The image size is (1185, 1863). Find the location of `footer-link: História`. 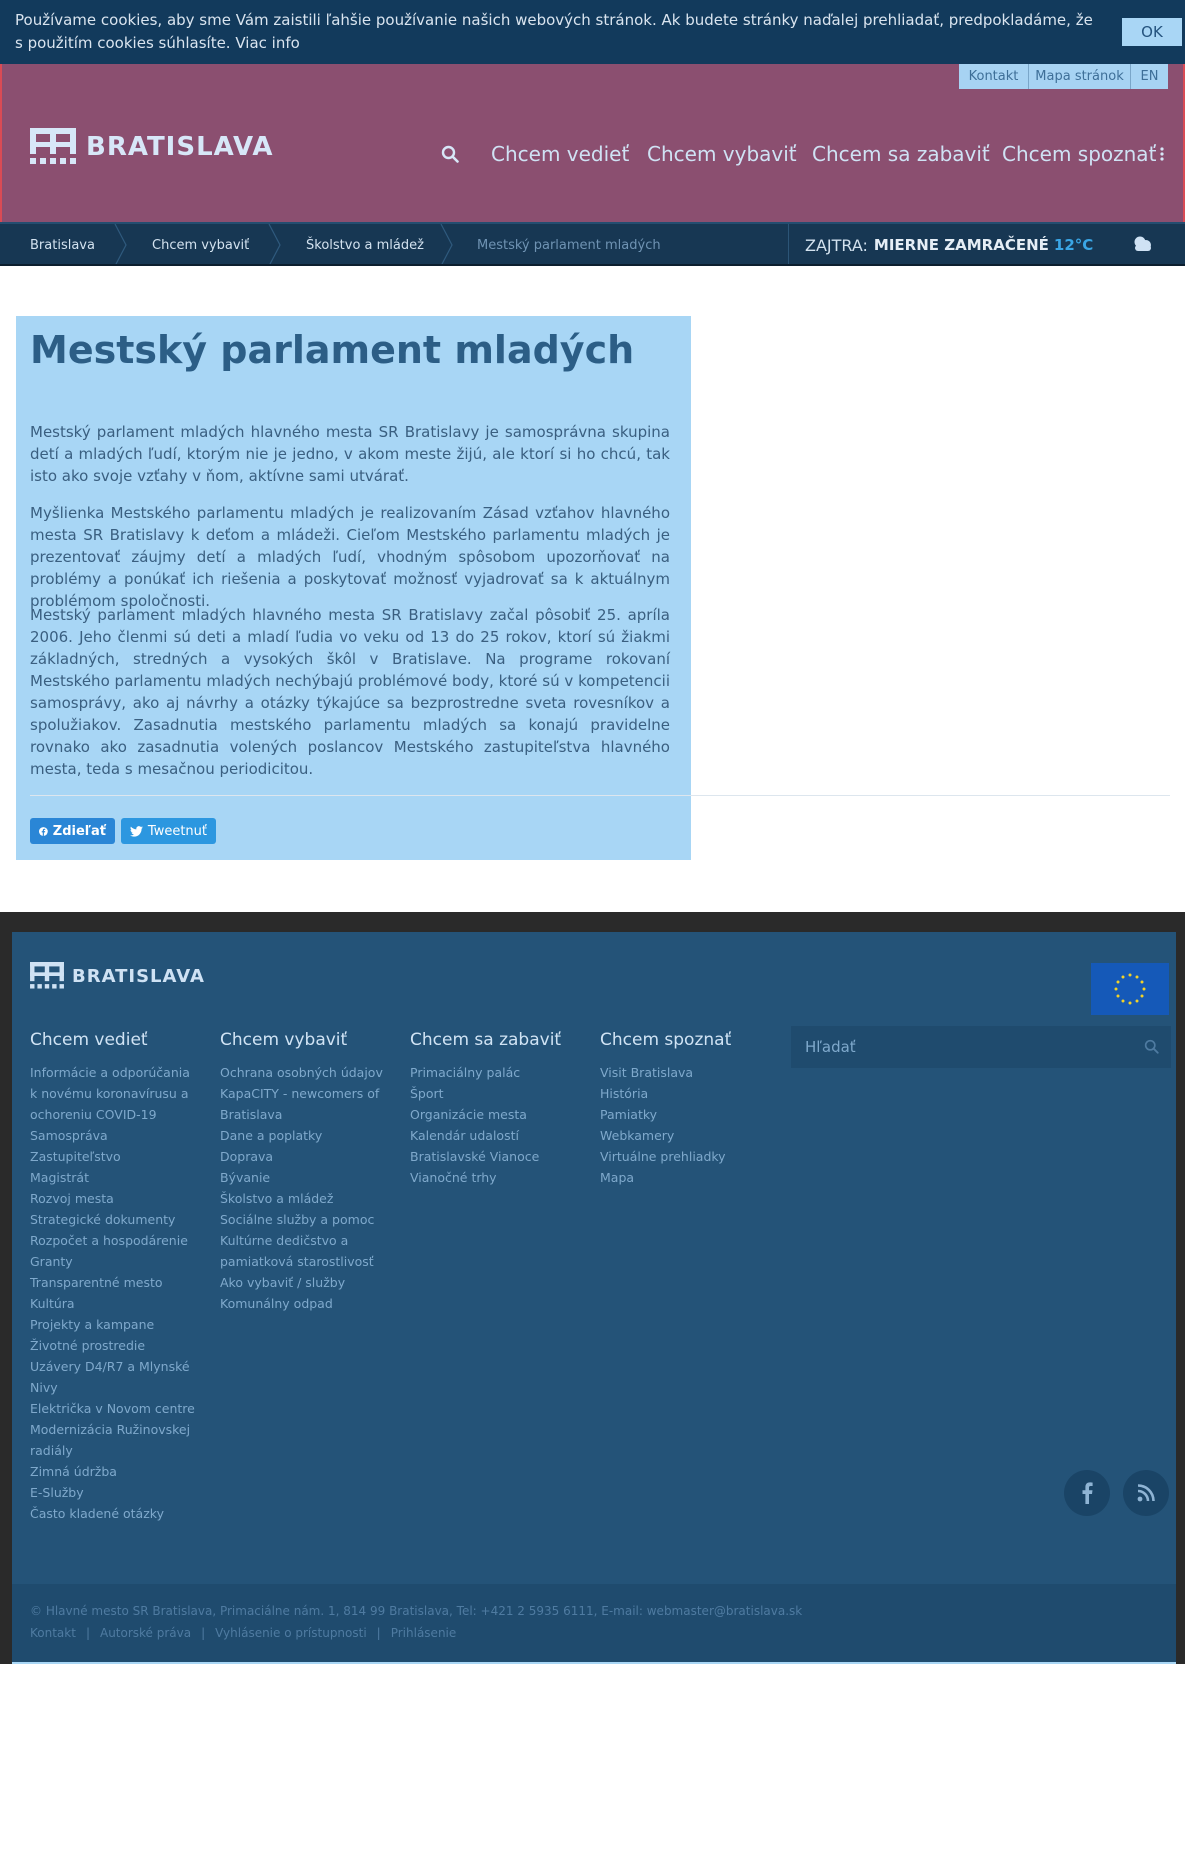

footer-link: História is located at coordinates (685, 1093).